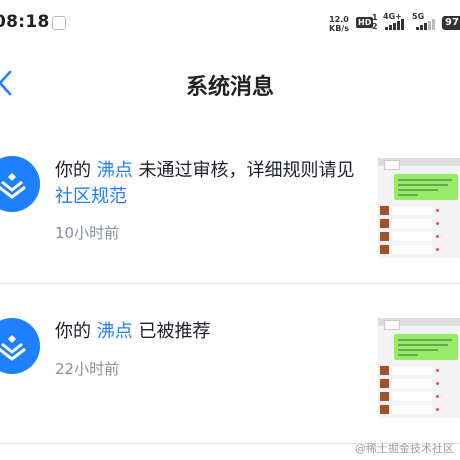 This screenshot has height=460, width=460. Describe the element at coordinates (425, 24) in the screenshot. I see `sim2-signal-icon` at that location.